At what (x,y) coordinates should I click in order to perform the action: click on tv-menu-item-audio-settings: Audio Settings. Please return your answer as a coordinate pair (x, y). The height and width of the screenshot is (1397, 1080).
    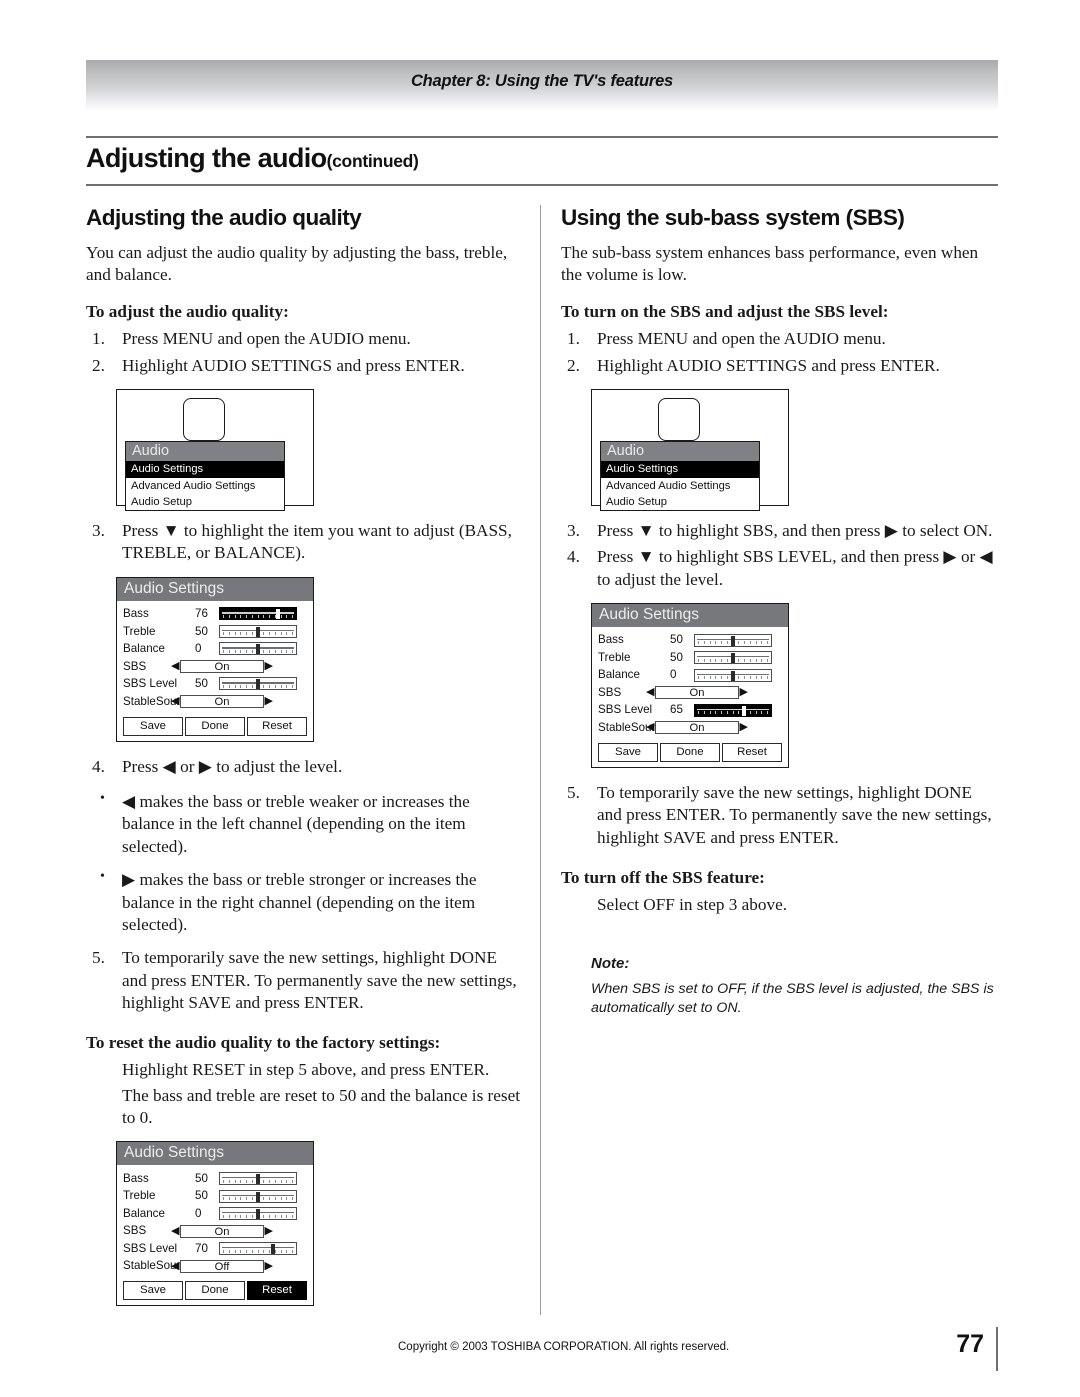
    Looking at the image, I should click on (205, 469).